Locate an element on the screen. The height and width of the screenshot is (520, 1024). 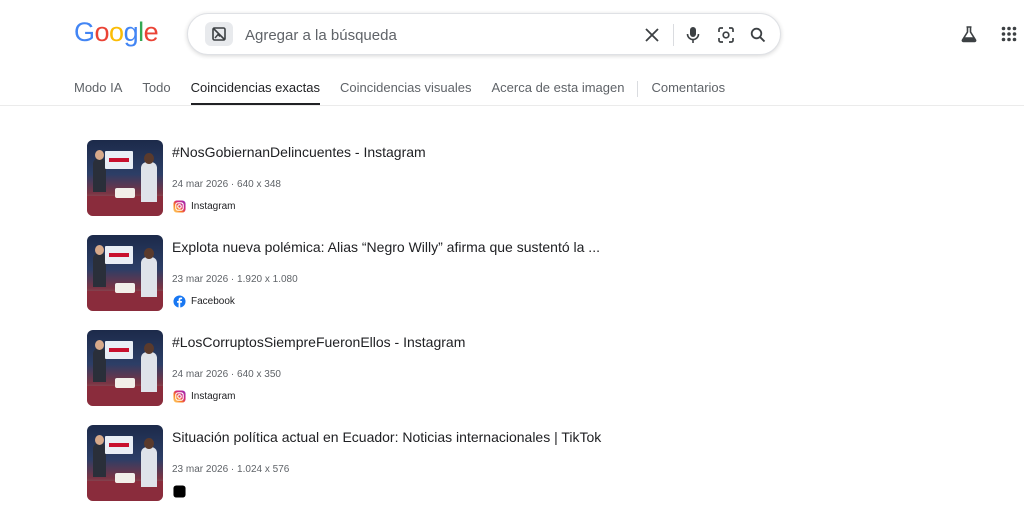
result-meta: 24 mar 2026 · 640 x 348 is located at coordinates (226, 184).